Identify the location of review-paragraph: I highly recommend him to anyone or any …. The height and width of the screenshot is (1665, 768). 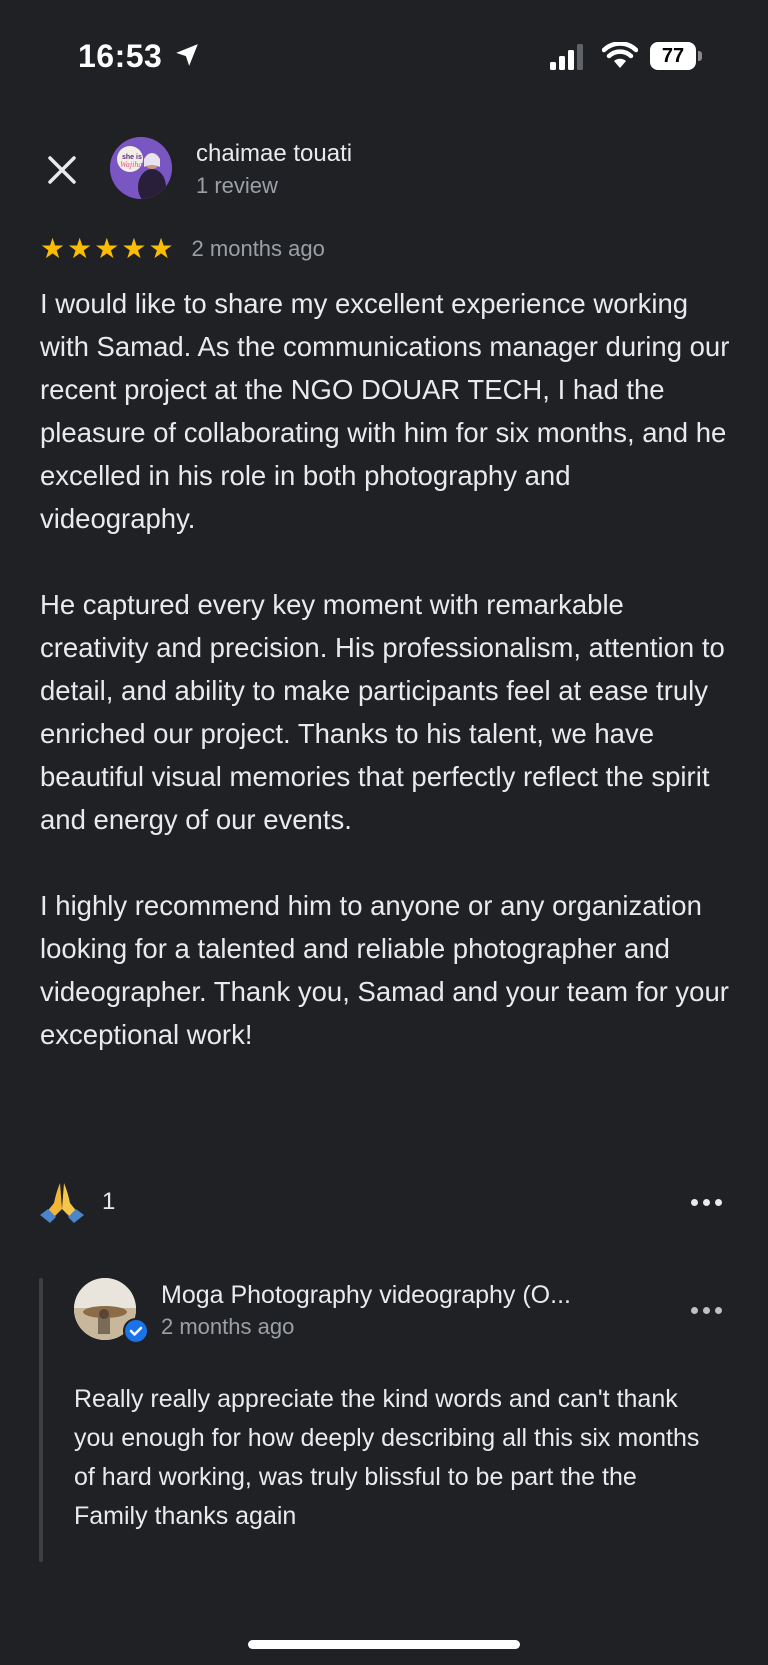
(384, 970).